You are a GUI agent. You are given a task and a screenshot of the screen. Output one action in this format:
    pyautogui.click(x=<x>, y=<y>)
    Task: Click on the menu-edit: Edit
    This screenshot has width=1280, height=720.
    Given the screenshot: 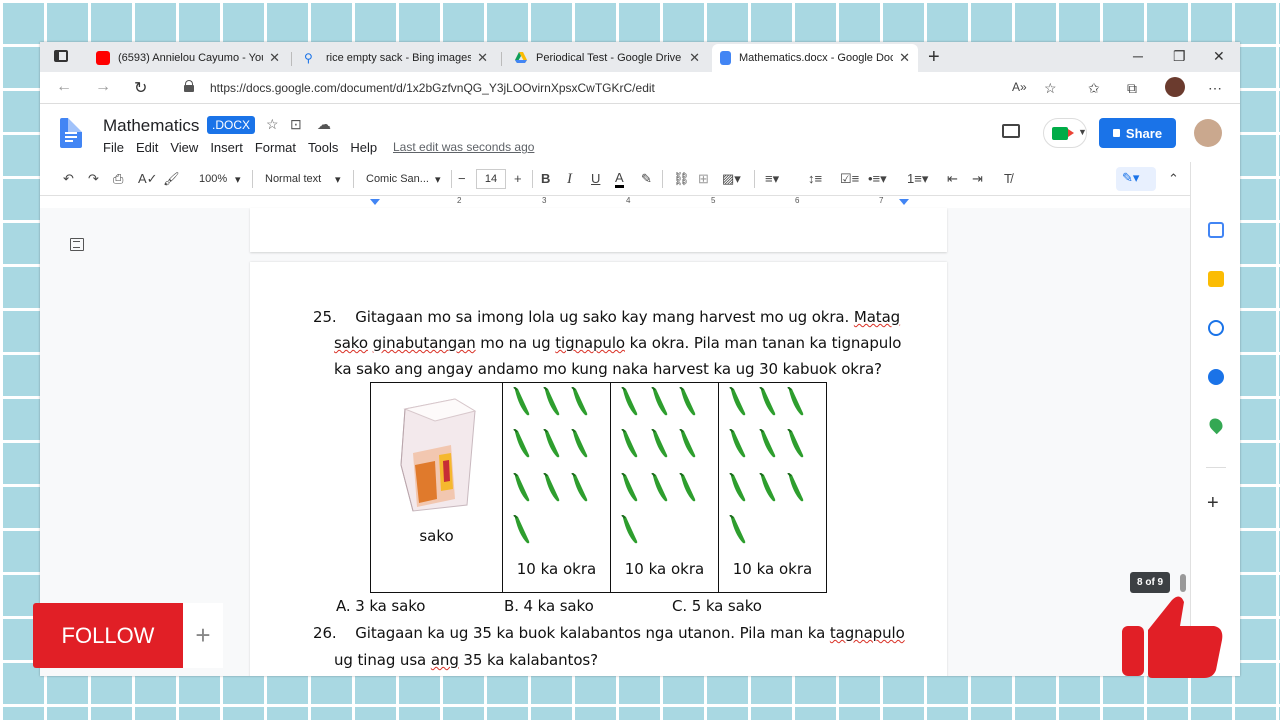 What is the action you would take?
    pyautogui.click(x=147, y=147)
    